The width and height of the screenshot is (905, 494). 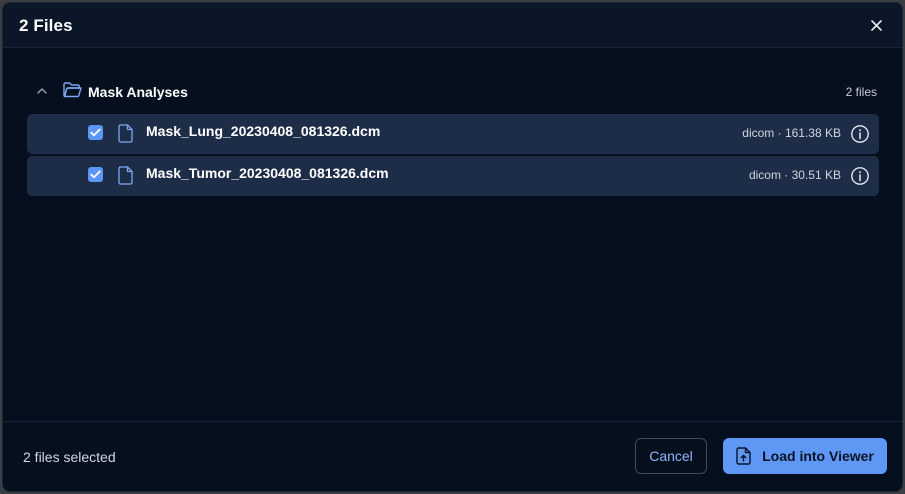 I want to click on dialog-title: 2 Files, so click(x=46, y=25).